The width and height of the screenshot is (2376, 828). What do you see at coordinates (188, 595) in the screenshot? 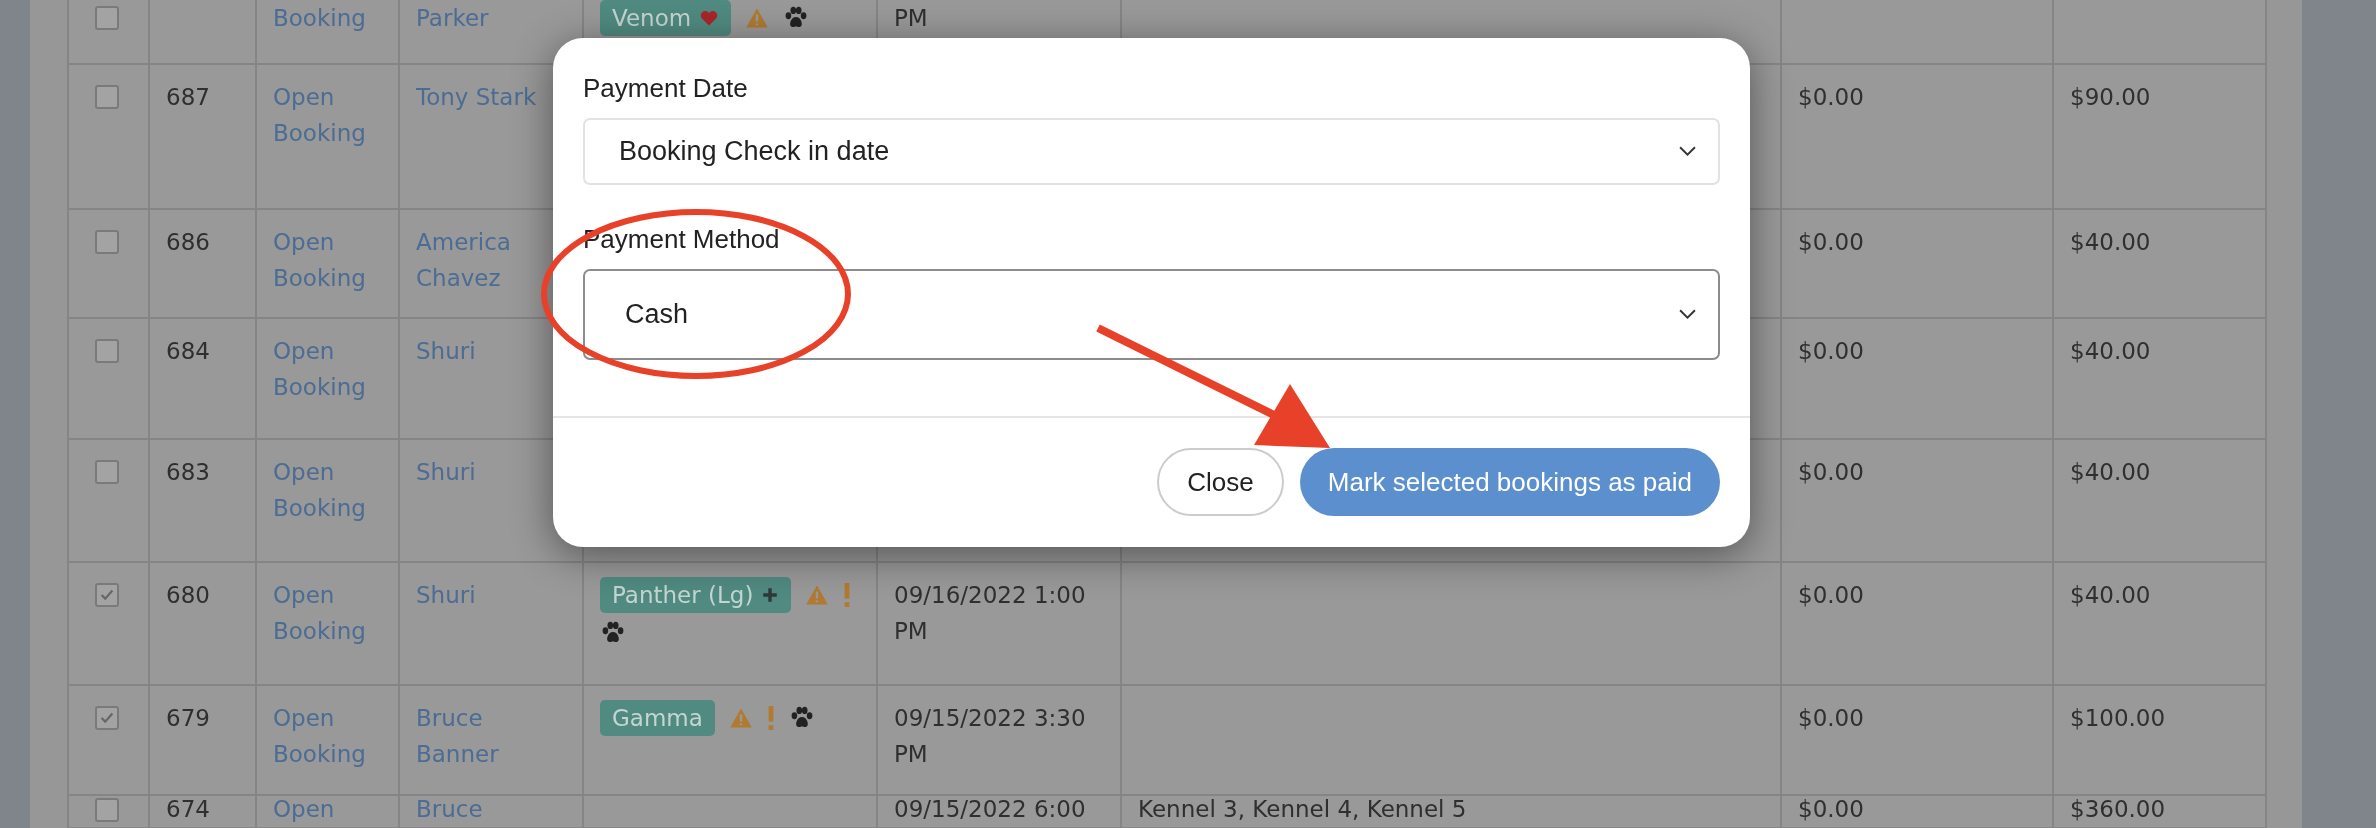
I see `booking-id: 680` at bounding box center [188, 595].